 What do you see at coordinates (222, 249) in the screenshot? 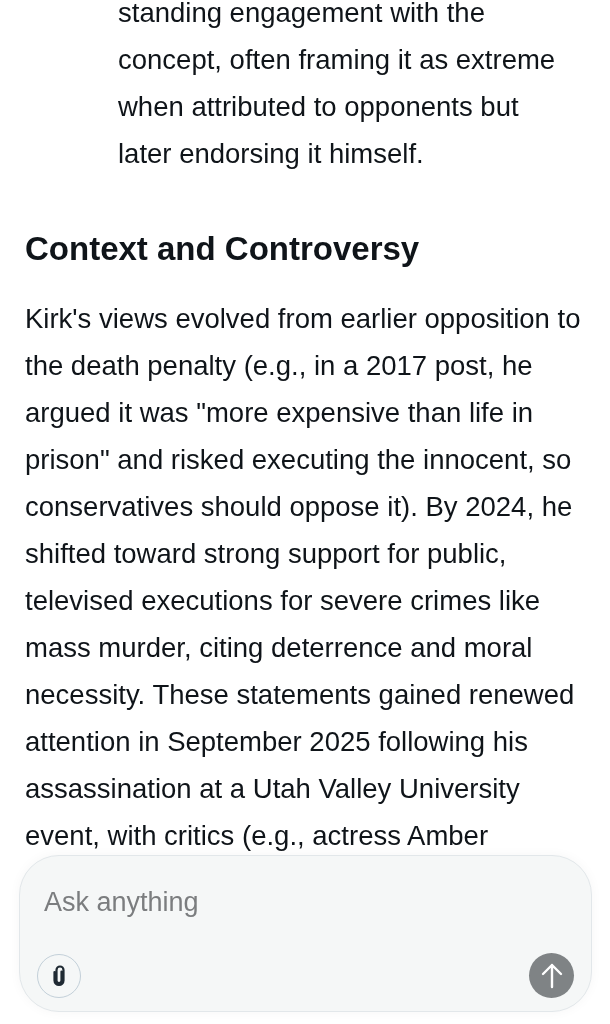
I see `section-heading: Context and Controversy` at bounding box center [222, 249].